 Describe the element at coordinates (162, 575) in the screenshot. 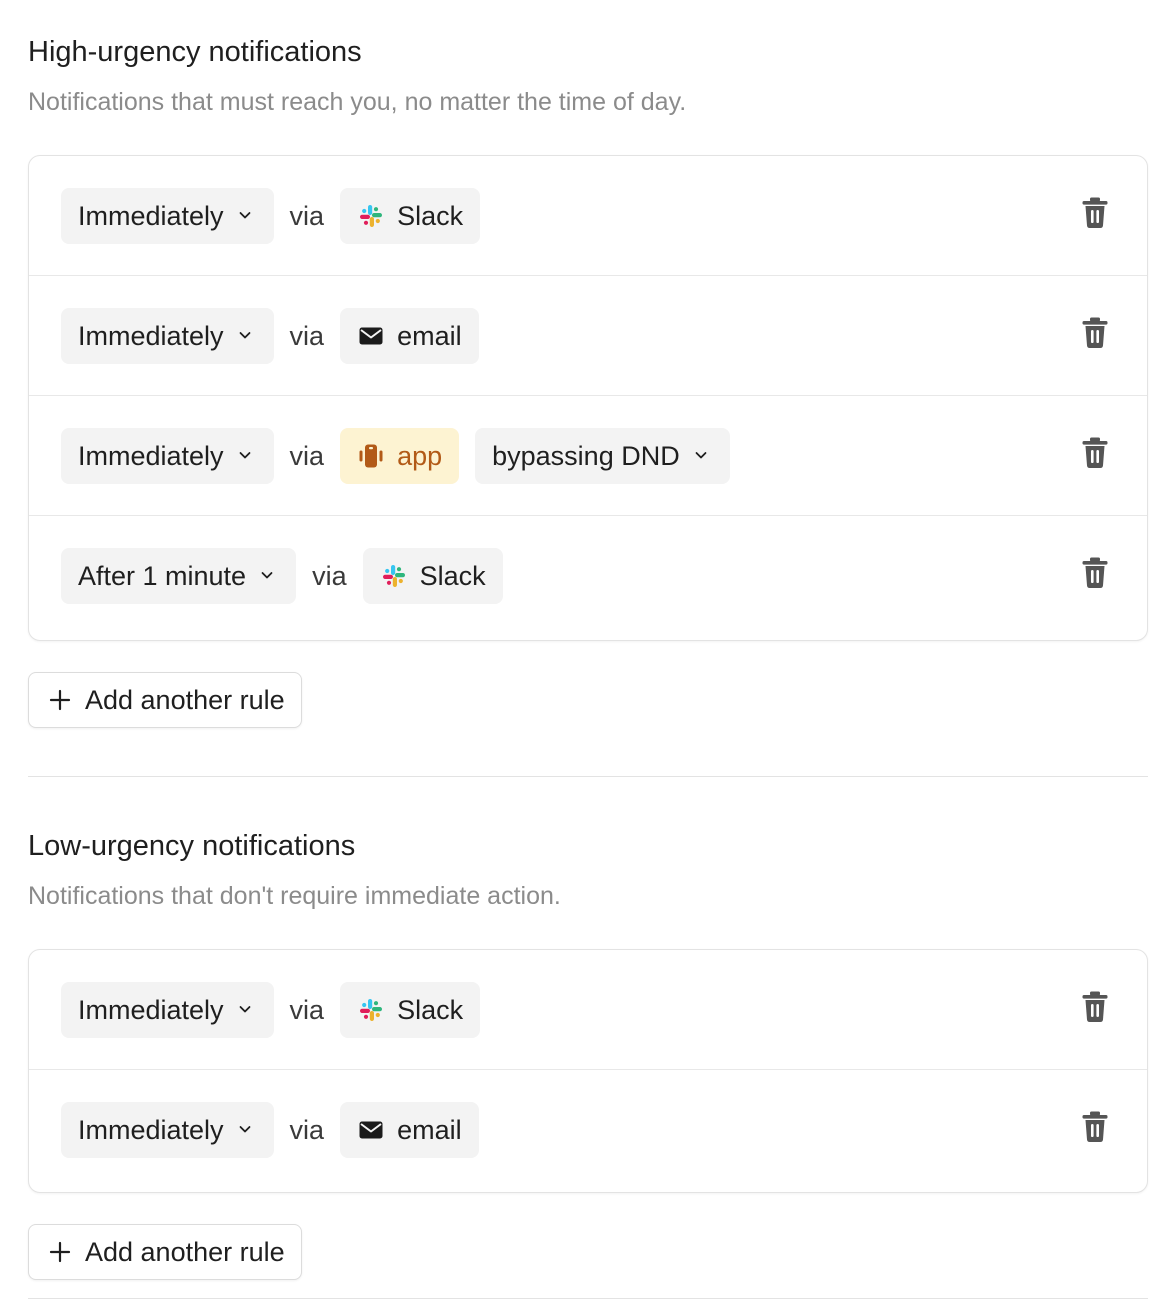

I see `timing-label: After 1 minute` at that location.